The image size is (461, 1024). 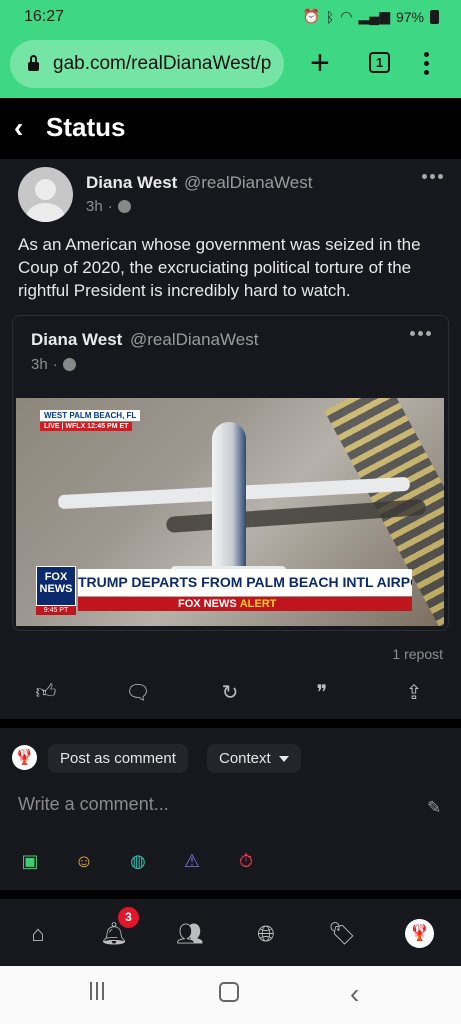 What do you see at coordinates (30, 861) in the screenshot?
I see `image-upload-icon: ▣` at bounding box center [30, 861].